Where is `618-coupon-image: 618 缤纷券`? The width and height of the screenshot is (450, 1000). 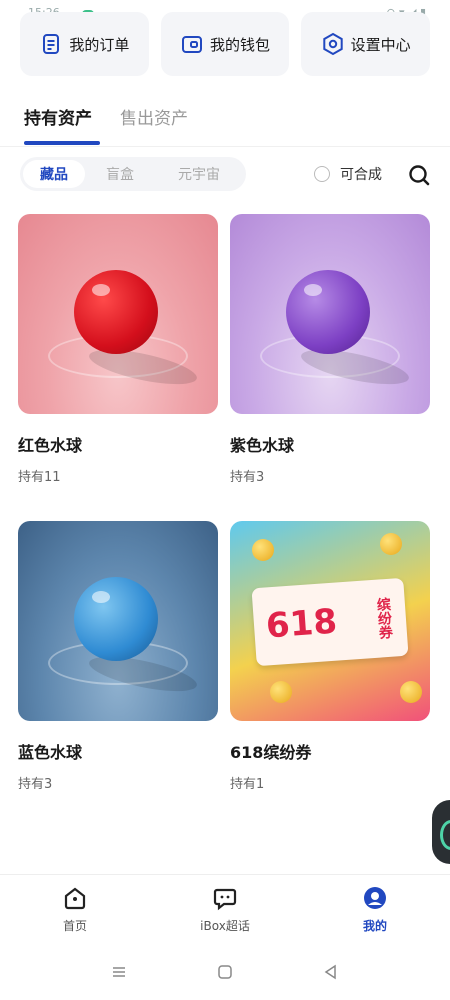
618-coupon-image: 618 缤纷券 is located at coordinates (330, 621).